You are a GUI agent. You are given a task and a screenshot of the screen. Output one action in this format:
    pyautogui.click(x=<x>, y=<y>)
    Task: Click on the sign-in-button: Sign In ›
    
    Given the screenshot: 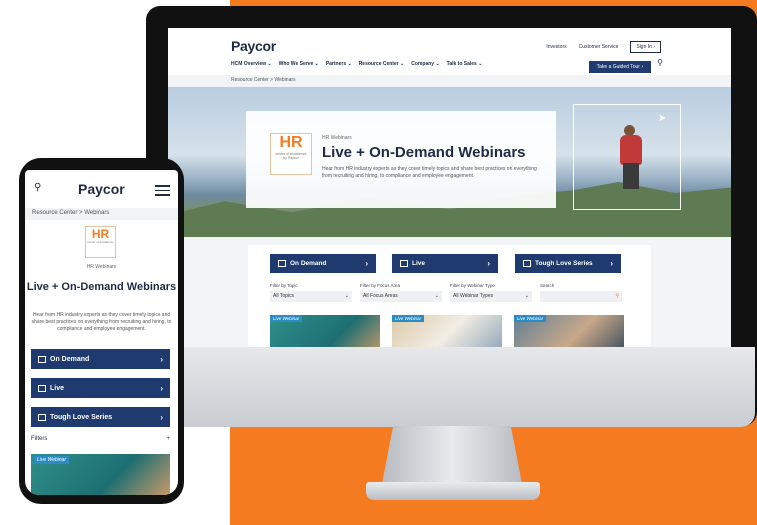 What is the action you would take?
    pyautogui.click(x=645, y=47)
    